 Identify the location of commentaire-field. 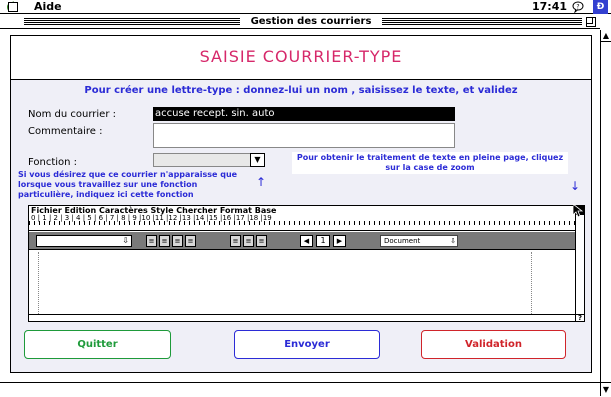
(304, 135).